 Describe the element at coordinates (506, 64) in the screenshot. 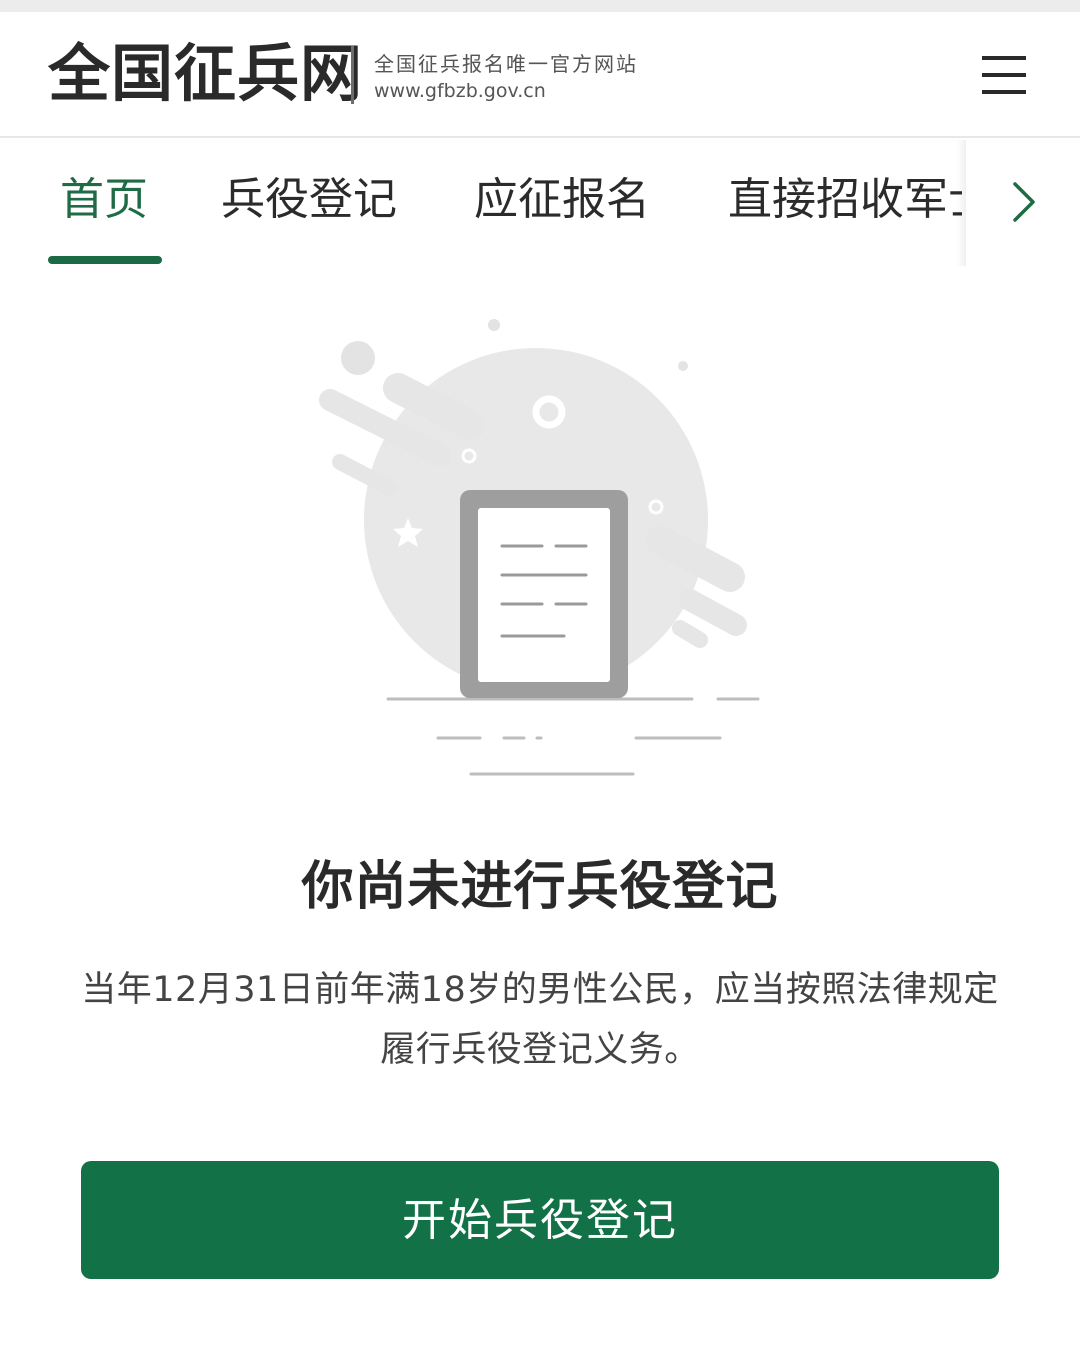

I see `site-tagline: 全国征兵报名唯一官方网站` at that location.